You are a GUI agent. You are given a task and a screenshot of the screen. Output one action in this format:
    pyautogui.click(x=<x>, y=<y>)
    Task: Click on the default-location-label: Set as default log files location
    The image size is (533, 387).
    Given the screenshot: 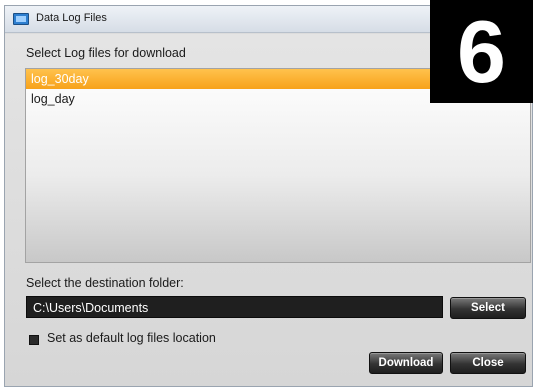 What is the action you would take?
    pyautogui.click(x=131, y=338)
    